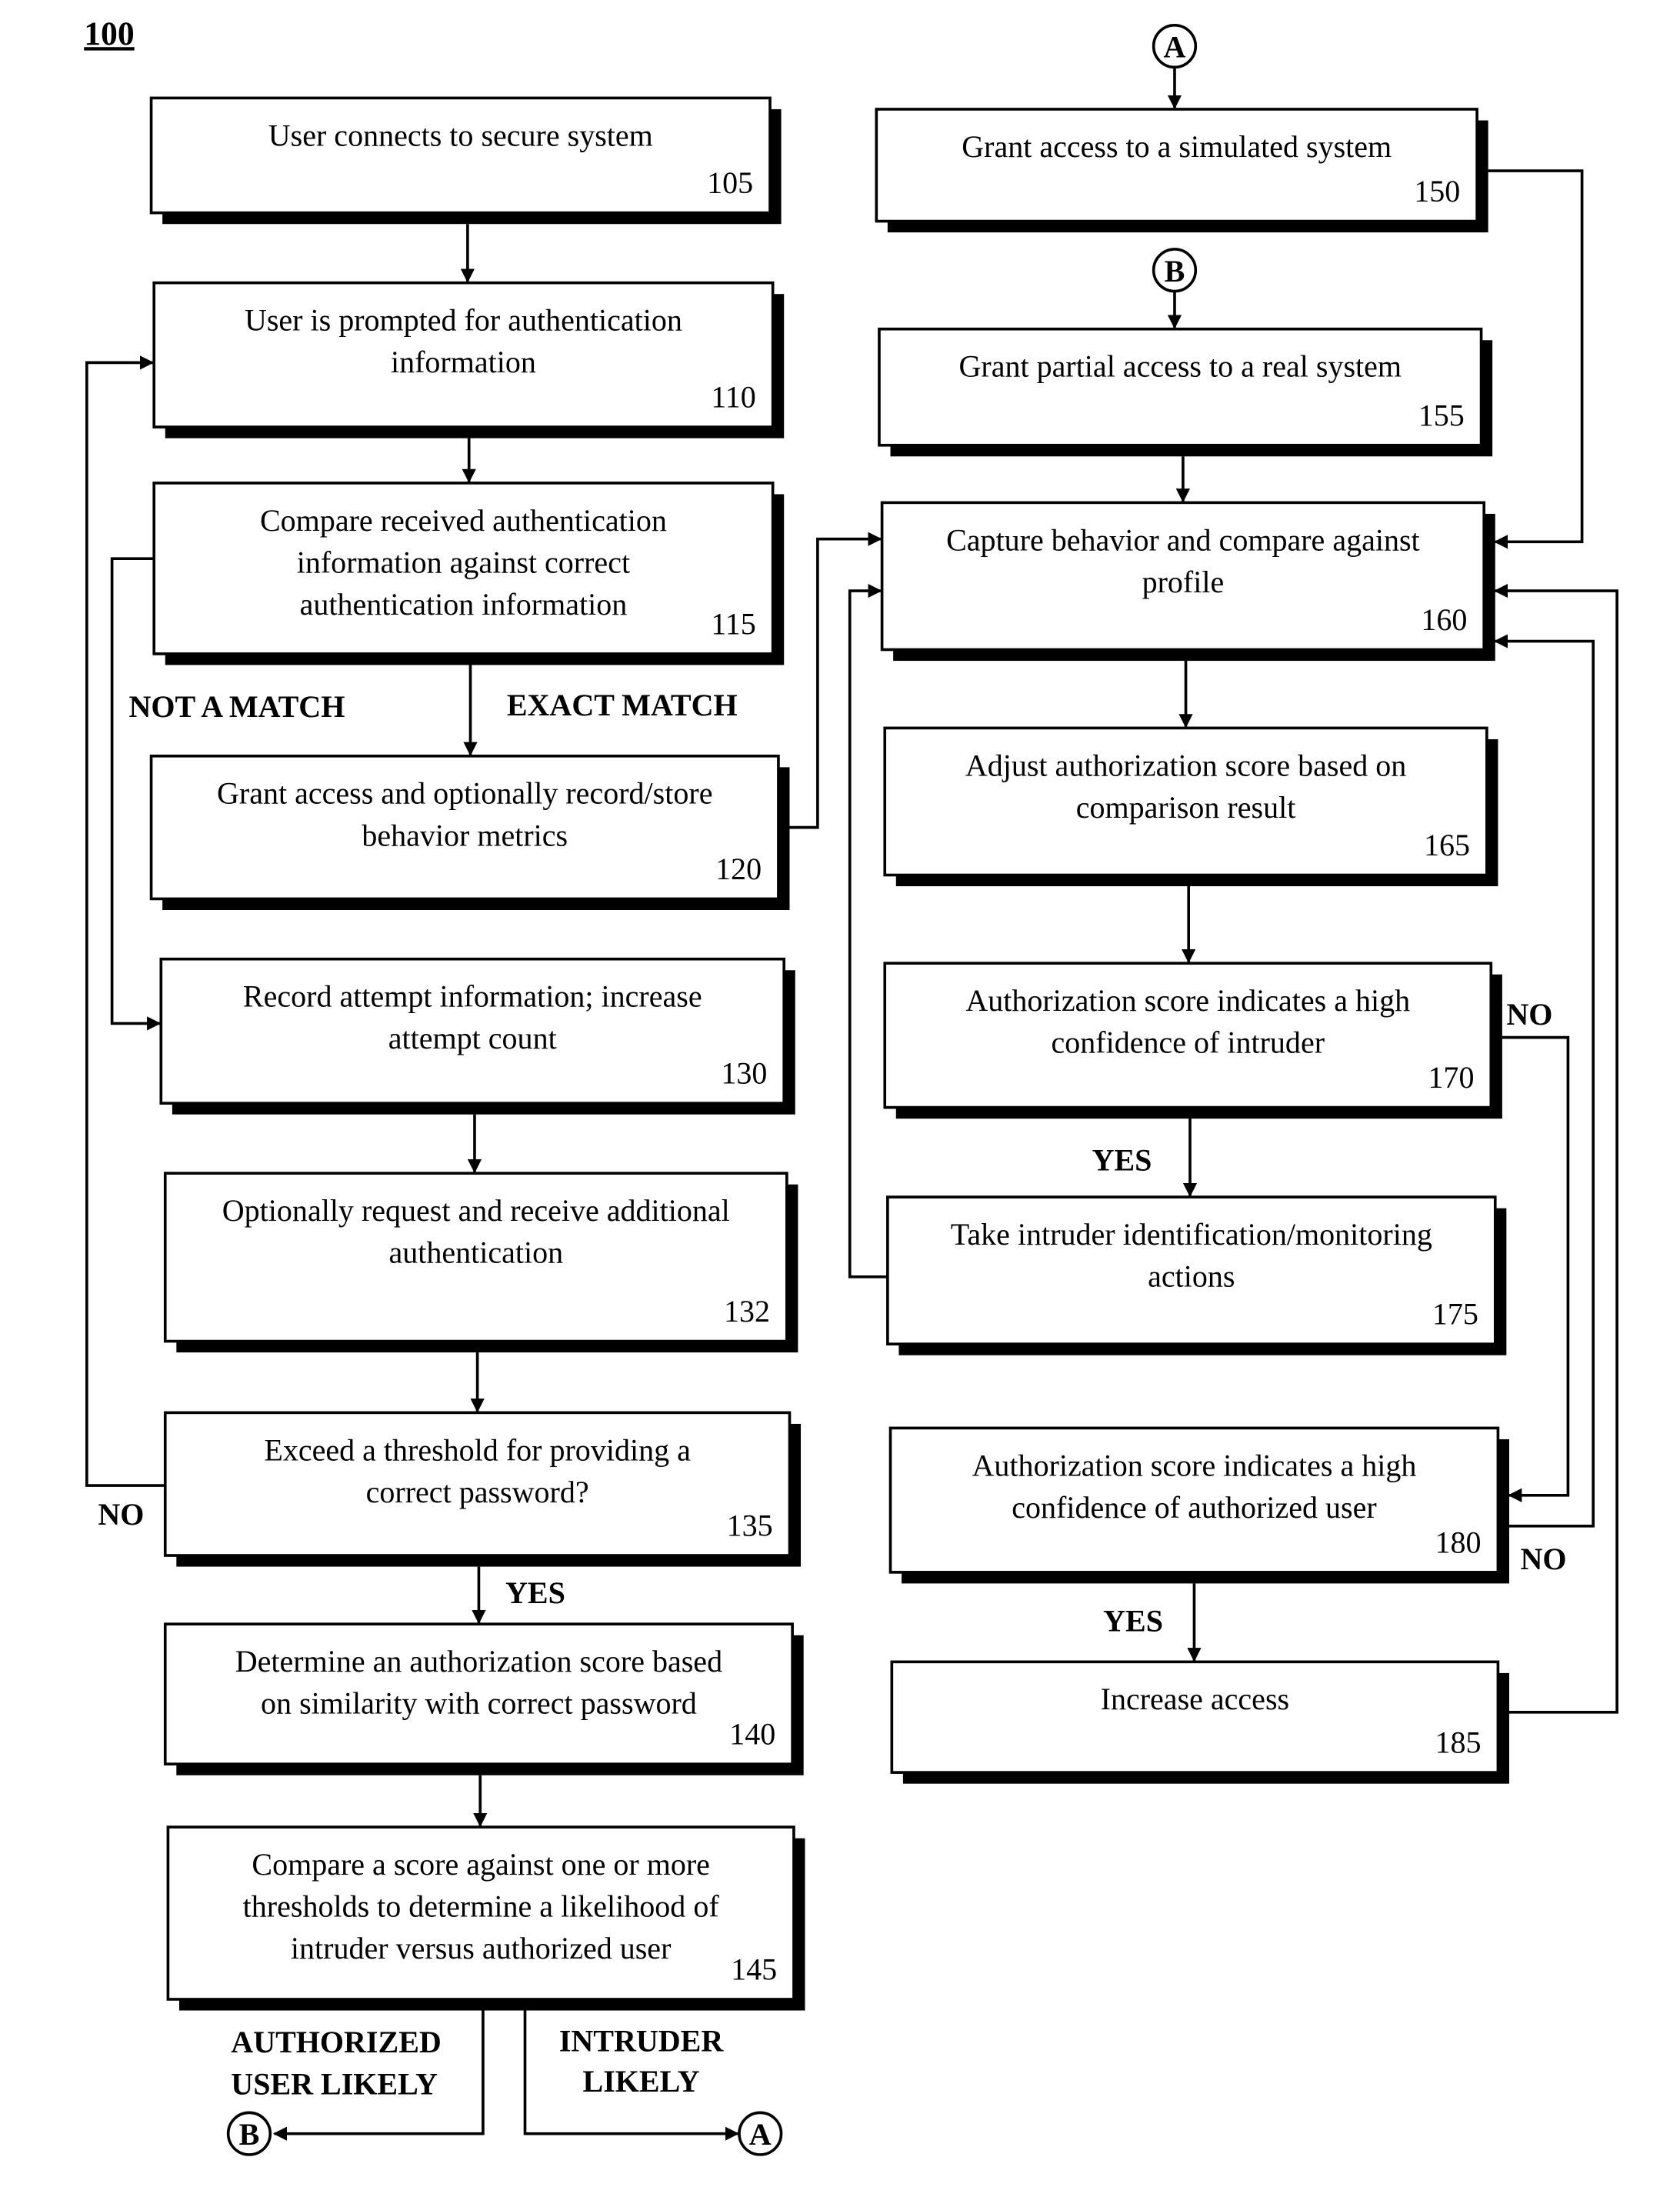  What do you see at coordinates (642, 2040) in the screenshot?
I see `label-intruder-likely-1: INTRUDER` at bounding box center [642, 2040].